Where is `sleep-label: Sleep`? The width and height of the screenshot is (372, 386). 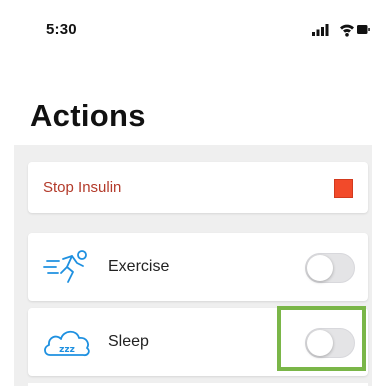 sleep-label: Sleep is located at coordinates (128, 341).